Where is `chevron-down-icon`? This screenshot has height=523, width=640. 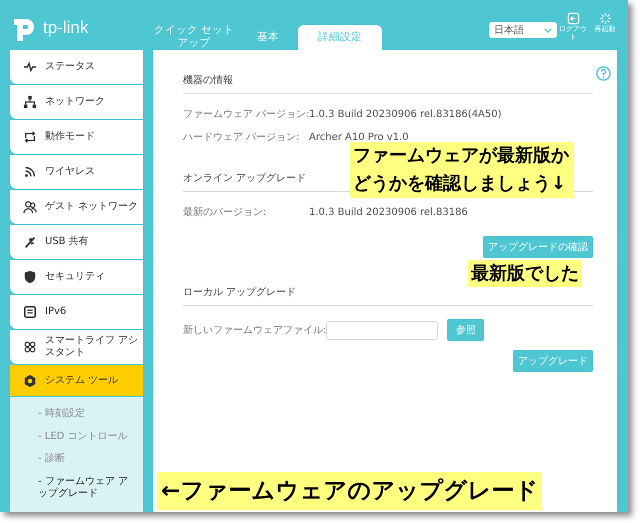
chevron-down-icon is located at coordinates (548, 30).